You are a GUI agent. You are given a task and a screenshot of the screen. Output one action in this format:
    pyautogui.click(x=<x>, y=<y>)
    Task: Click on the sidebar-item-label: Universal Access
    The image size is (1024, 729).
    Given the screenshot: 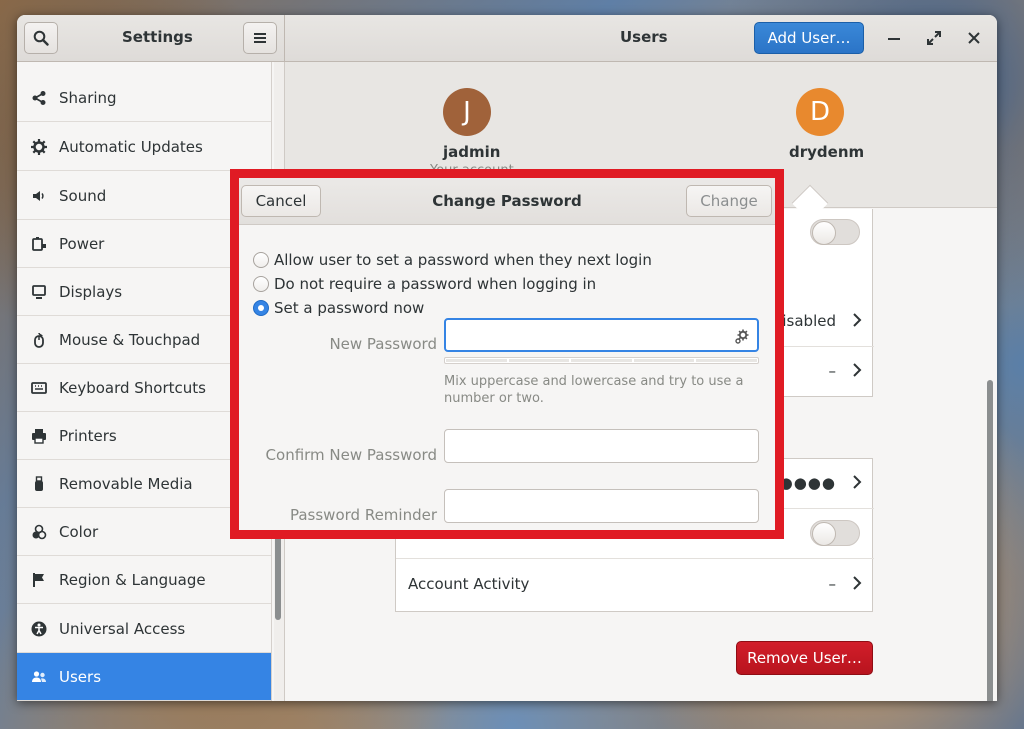 What is the action you would take?
    pyautogui.click(x=122, y=628)
    